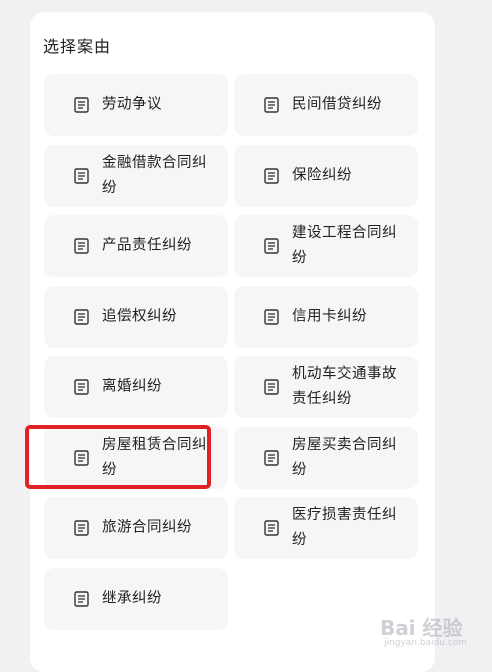 This screenshot has width=492, height=672. I want to click on watermark-text: Bai 经验, so click(421, 628).